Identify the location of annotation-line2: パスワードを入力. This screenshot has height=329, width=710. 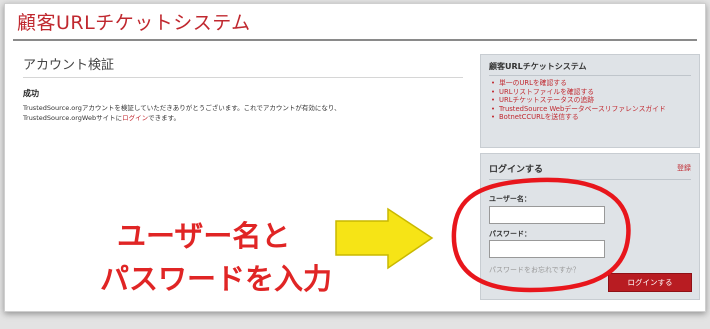
(216, 279).